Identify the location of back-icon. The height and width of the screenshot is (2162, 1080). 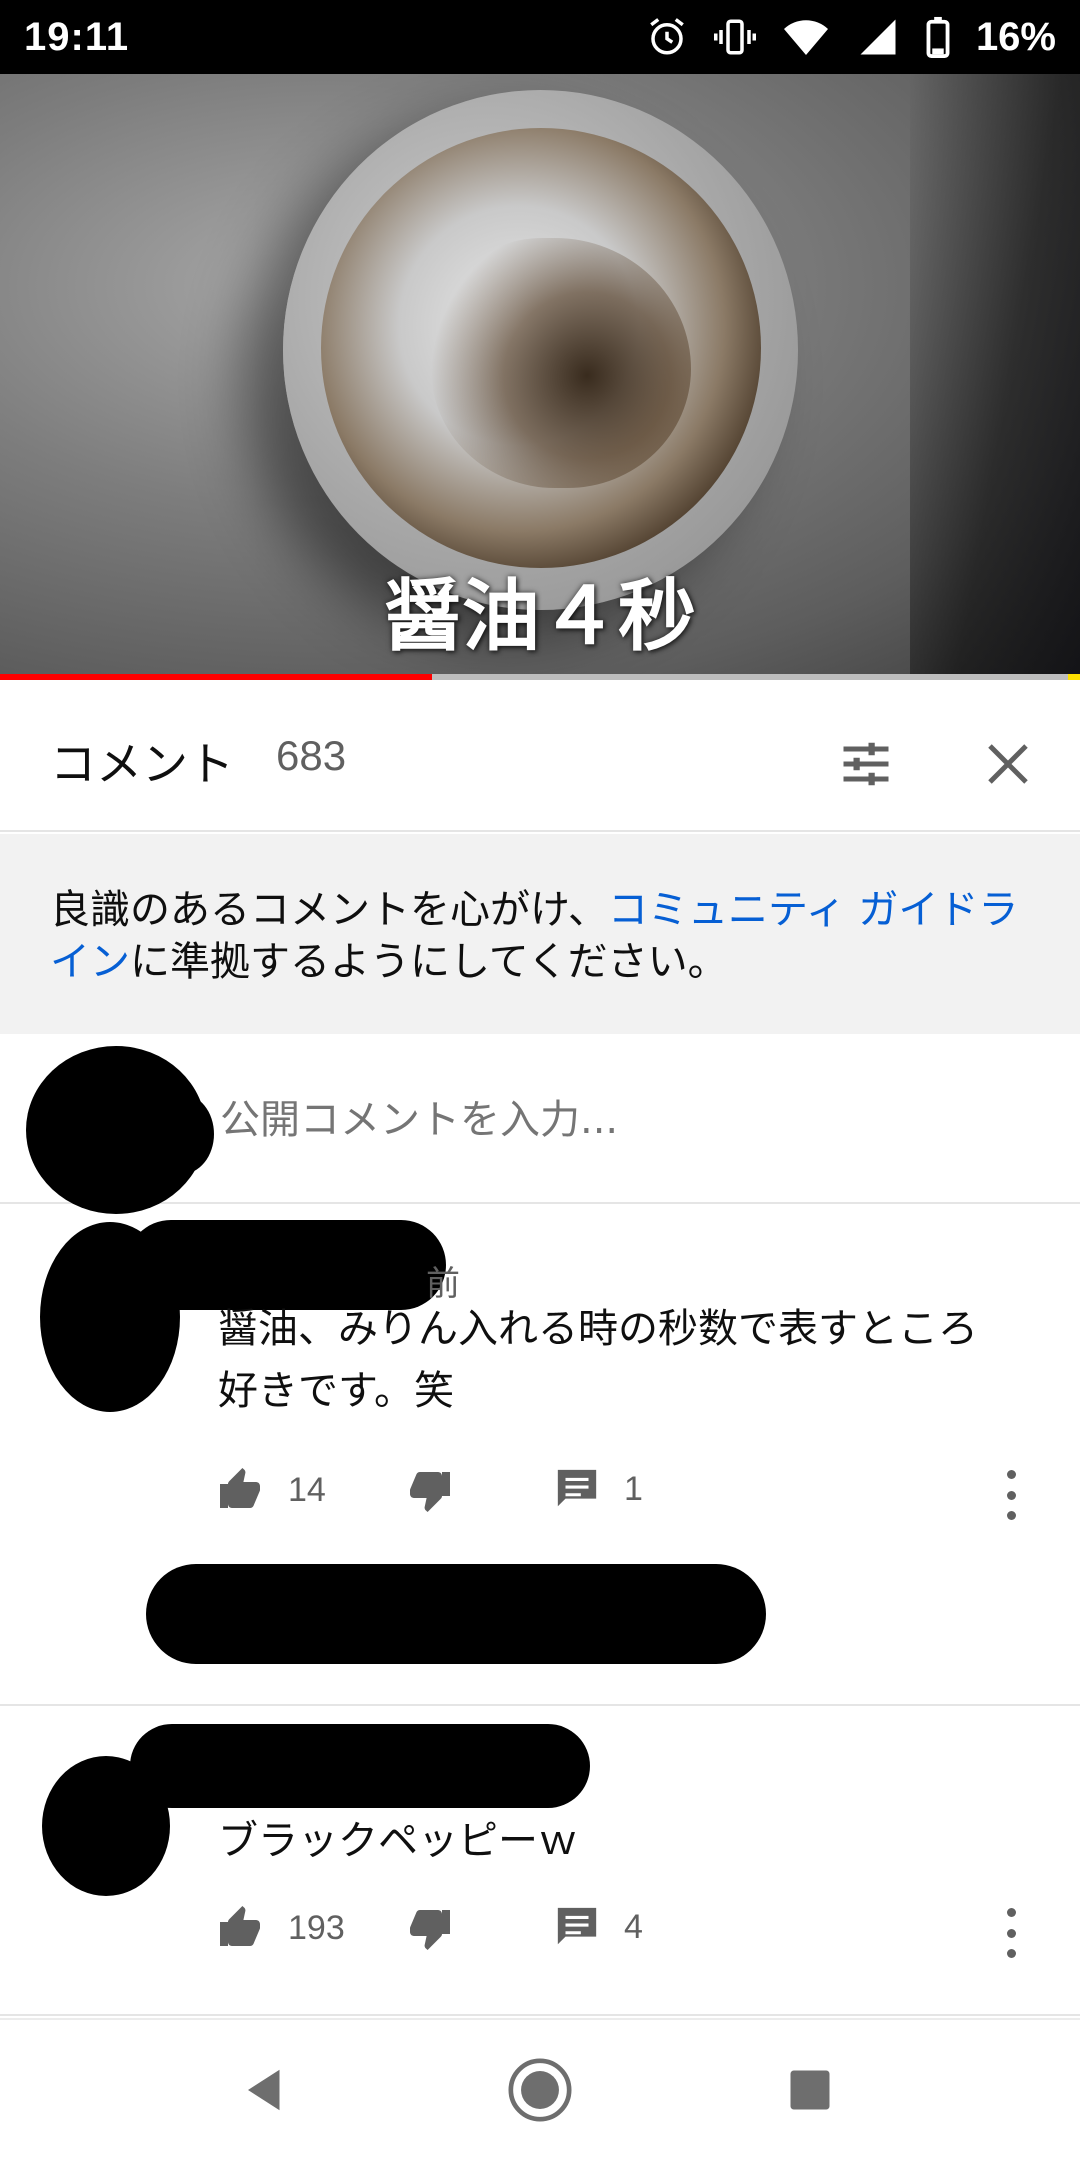
(264, 2090).